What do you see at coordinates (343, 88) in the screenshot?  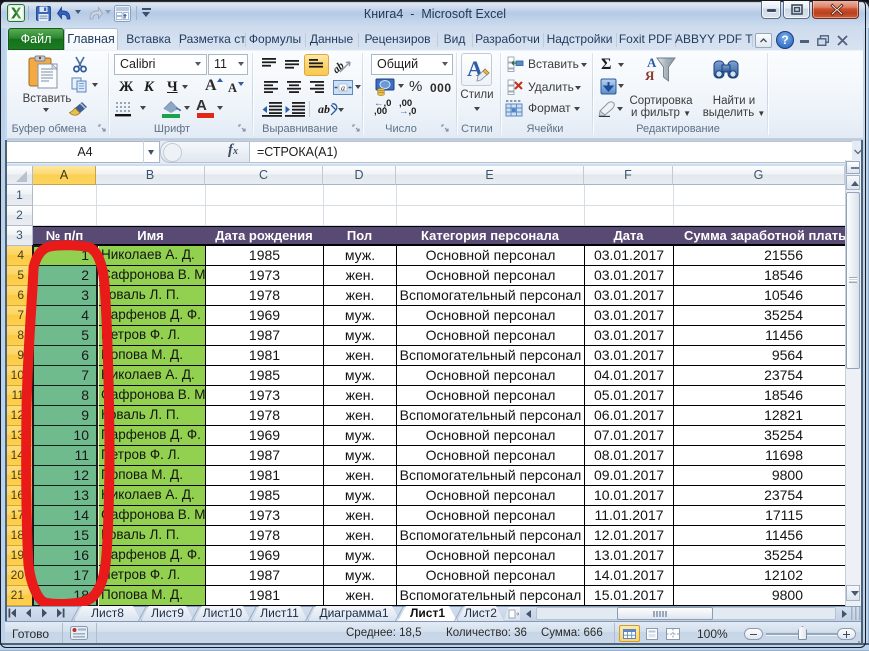 I see `svg-text: a` at bounding box center [343, 88].